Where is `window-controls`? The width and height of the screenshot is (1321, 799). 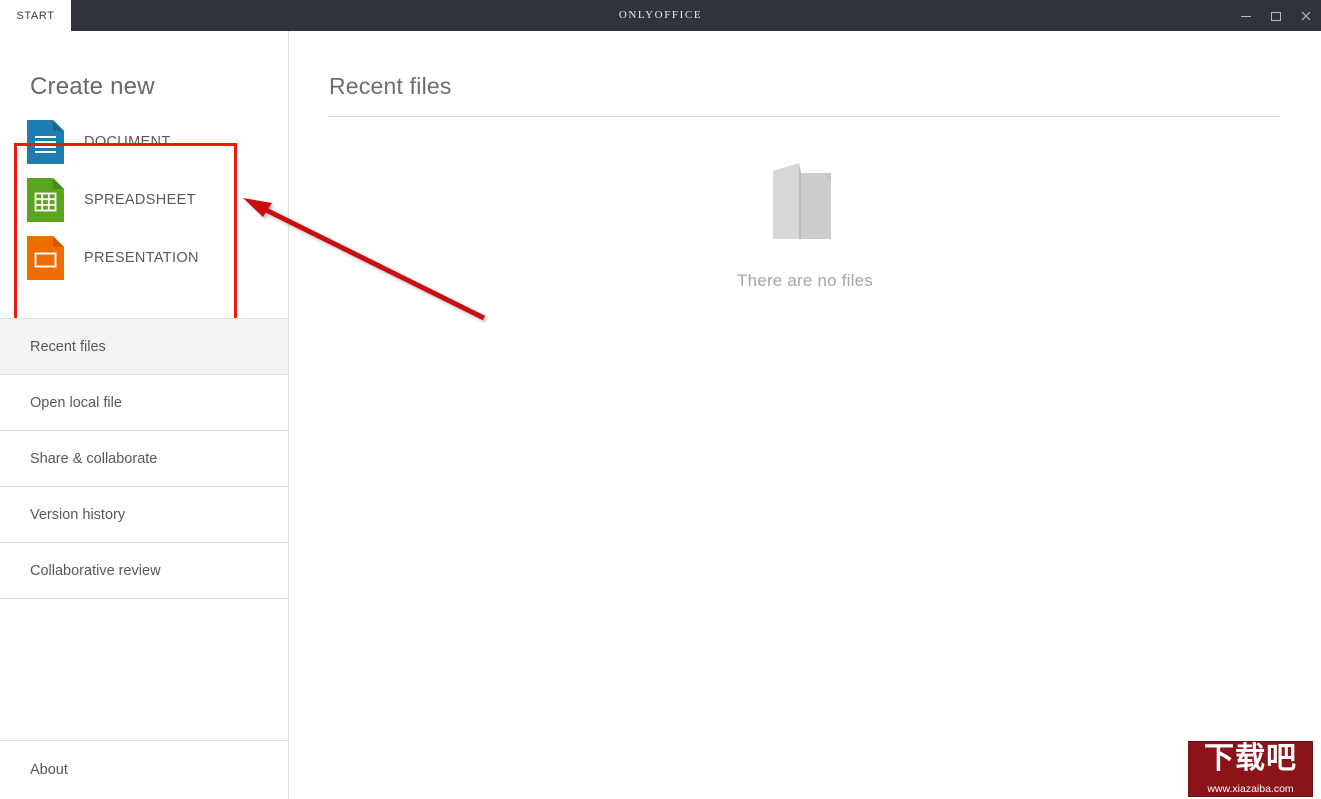 window-controls is located at coordinates (1276, 15).